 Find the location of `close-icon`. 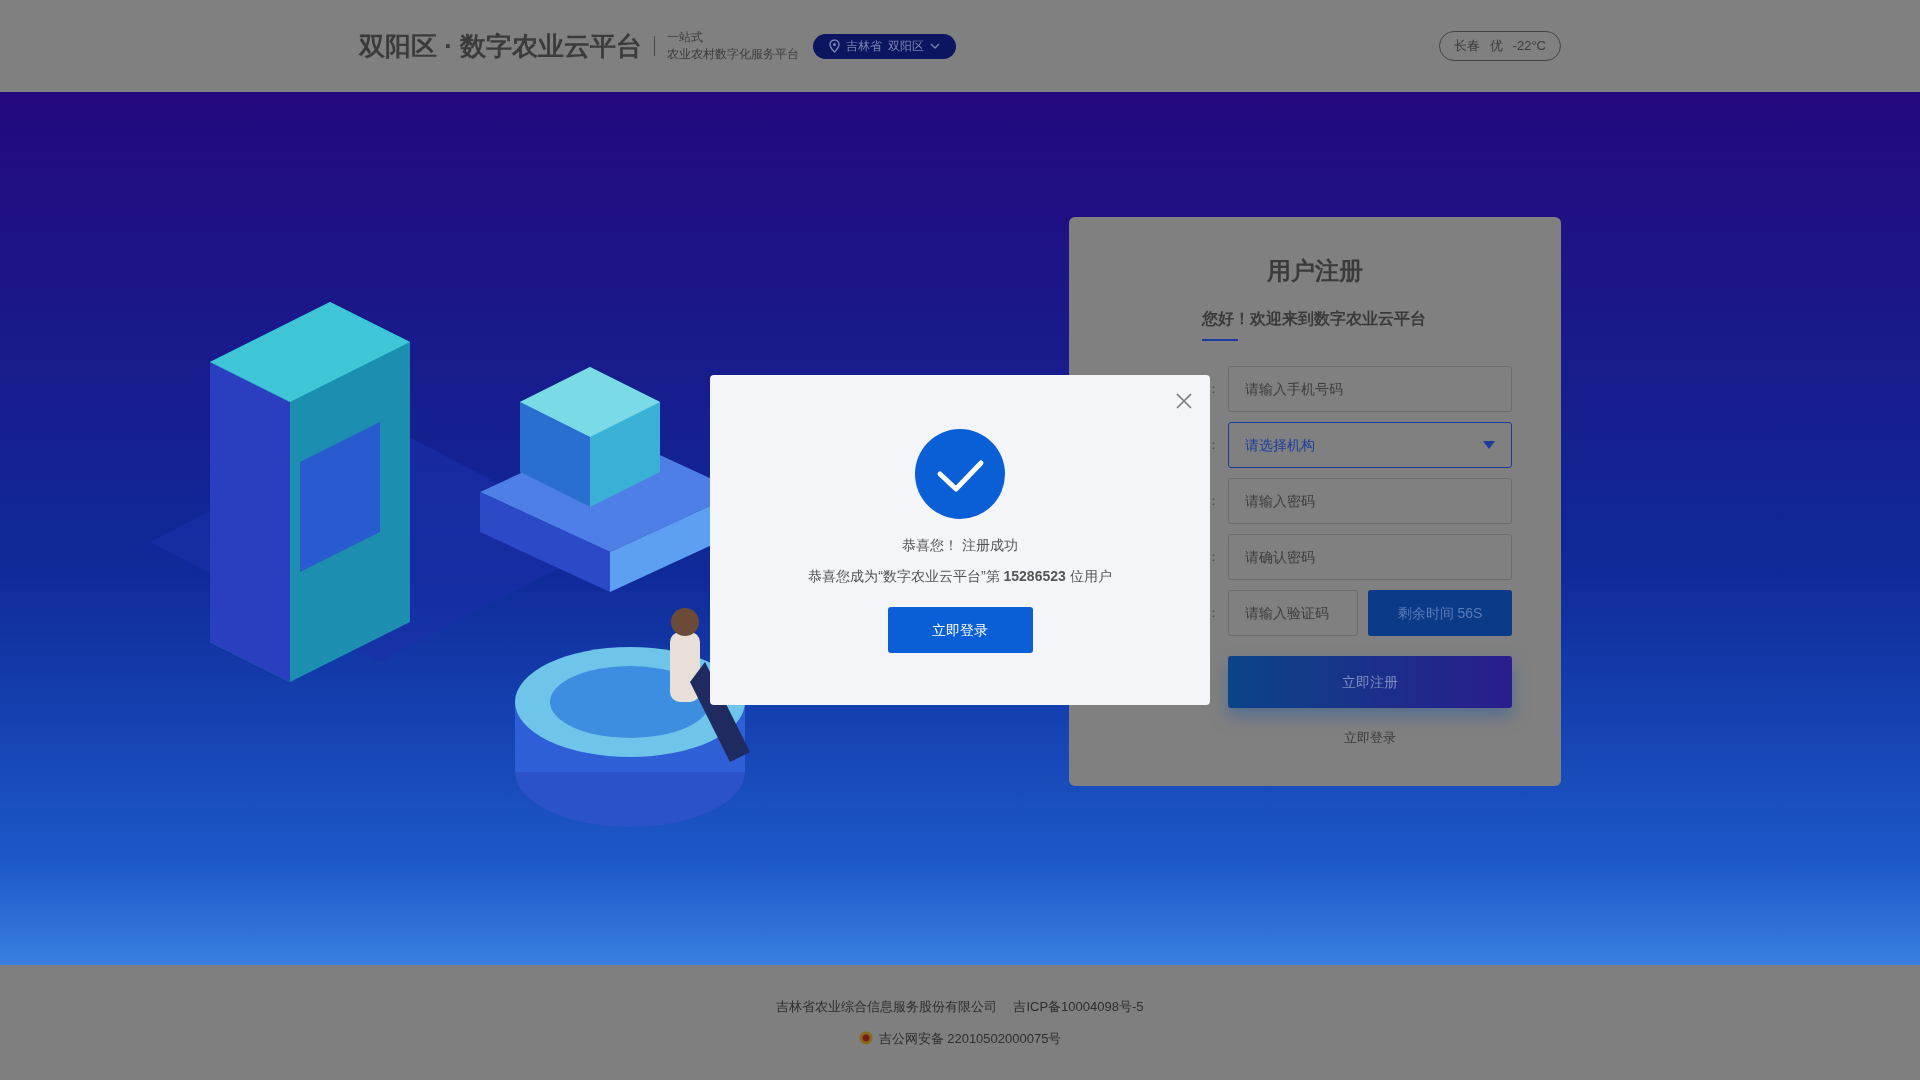

close-icon is located at coordinates (1184, 401).